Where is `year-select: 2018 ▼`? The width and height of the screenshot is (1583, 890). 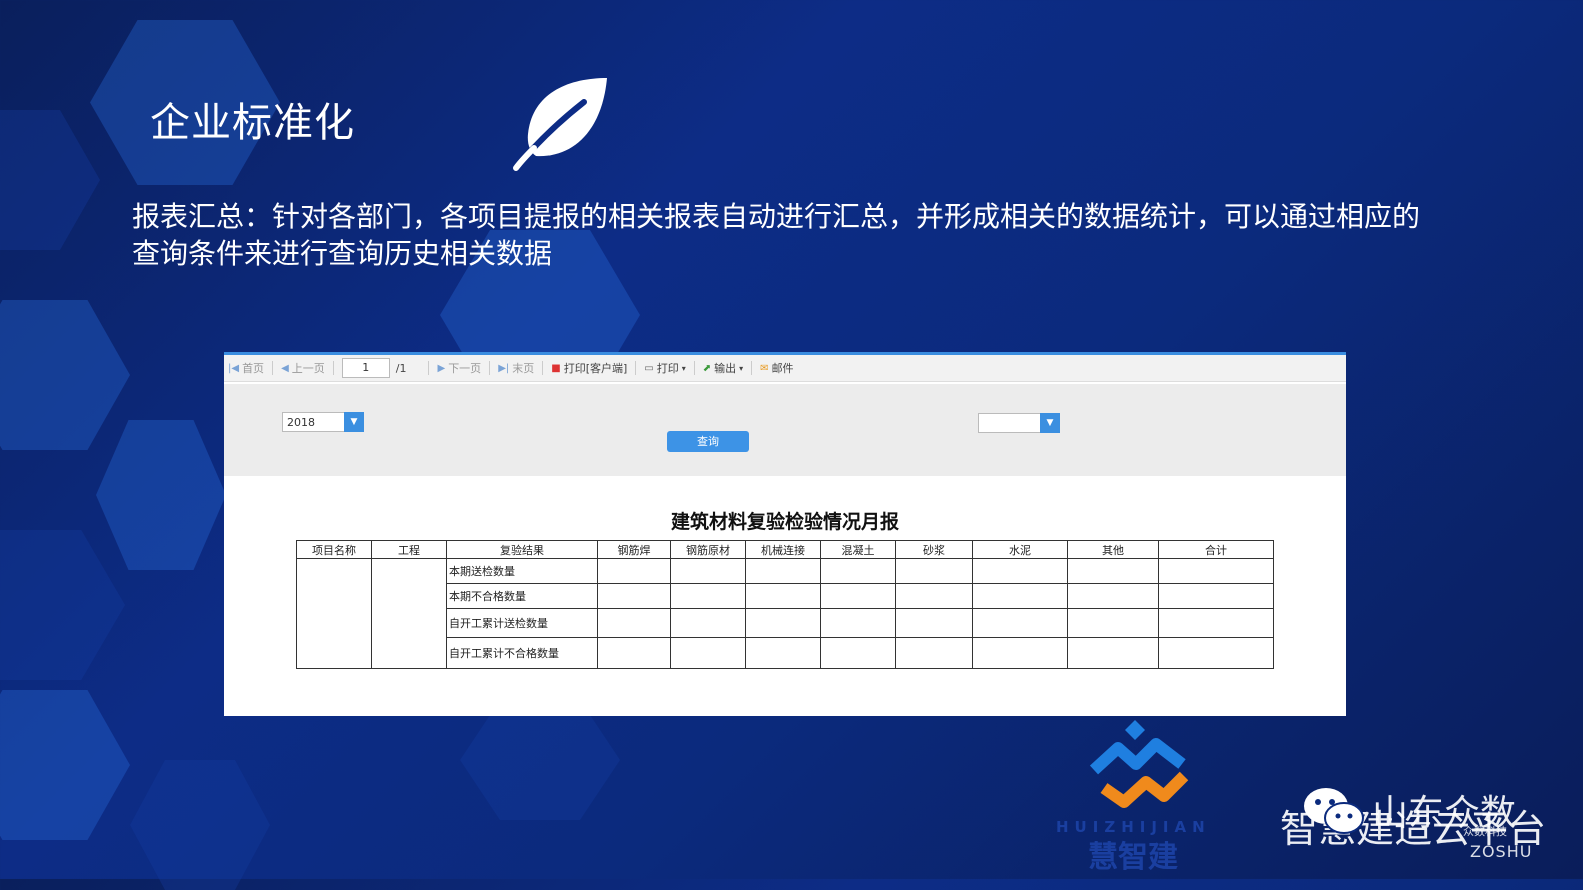
year-select: 2018 ▼ is located at coordinates (323, 422).